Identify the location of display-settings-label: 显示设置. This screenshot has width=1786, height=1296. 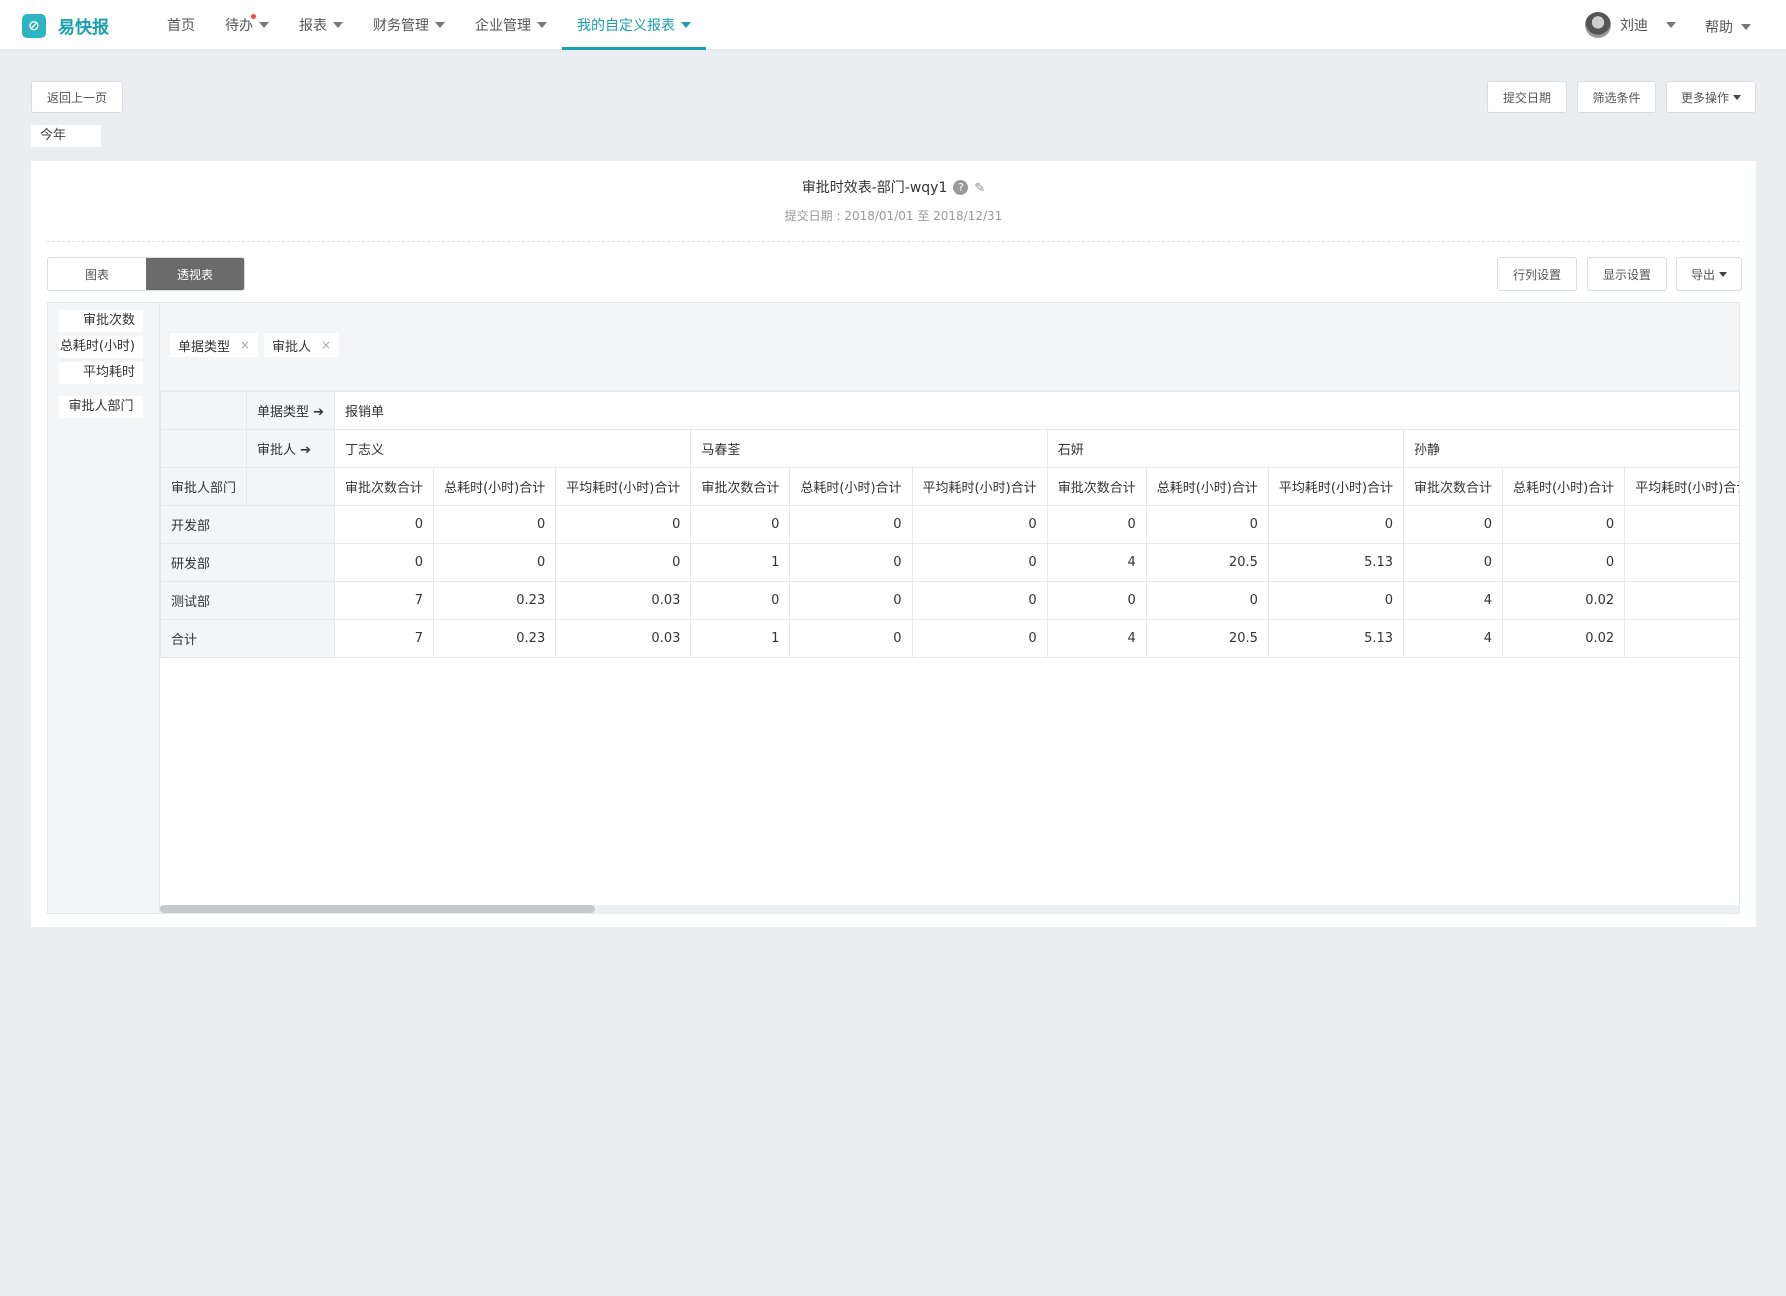
(1626, 274).